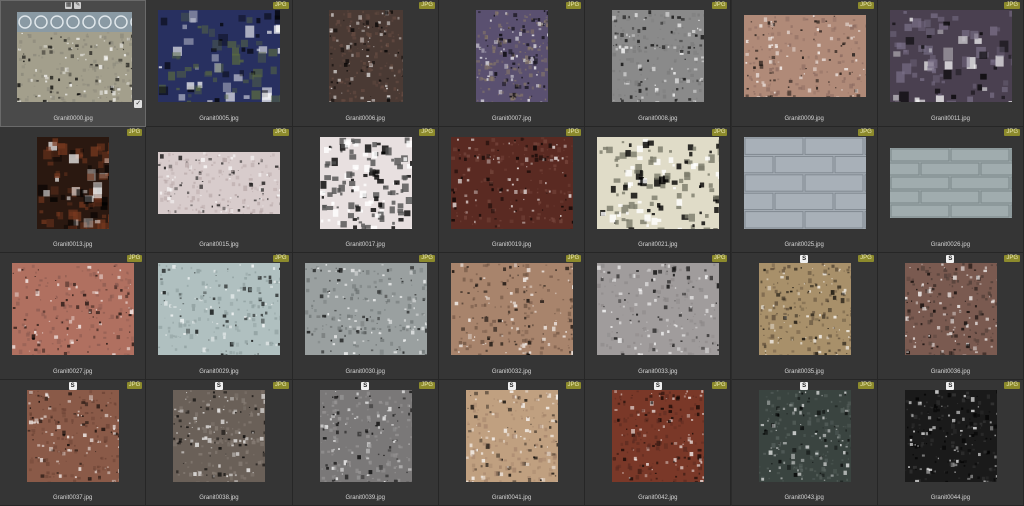  I want to click on thumbnail-item: JPG S Granit0036.jpg, so click(950, 316).